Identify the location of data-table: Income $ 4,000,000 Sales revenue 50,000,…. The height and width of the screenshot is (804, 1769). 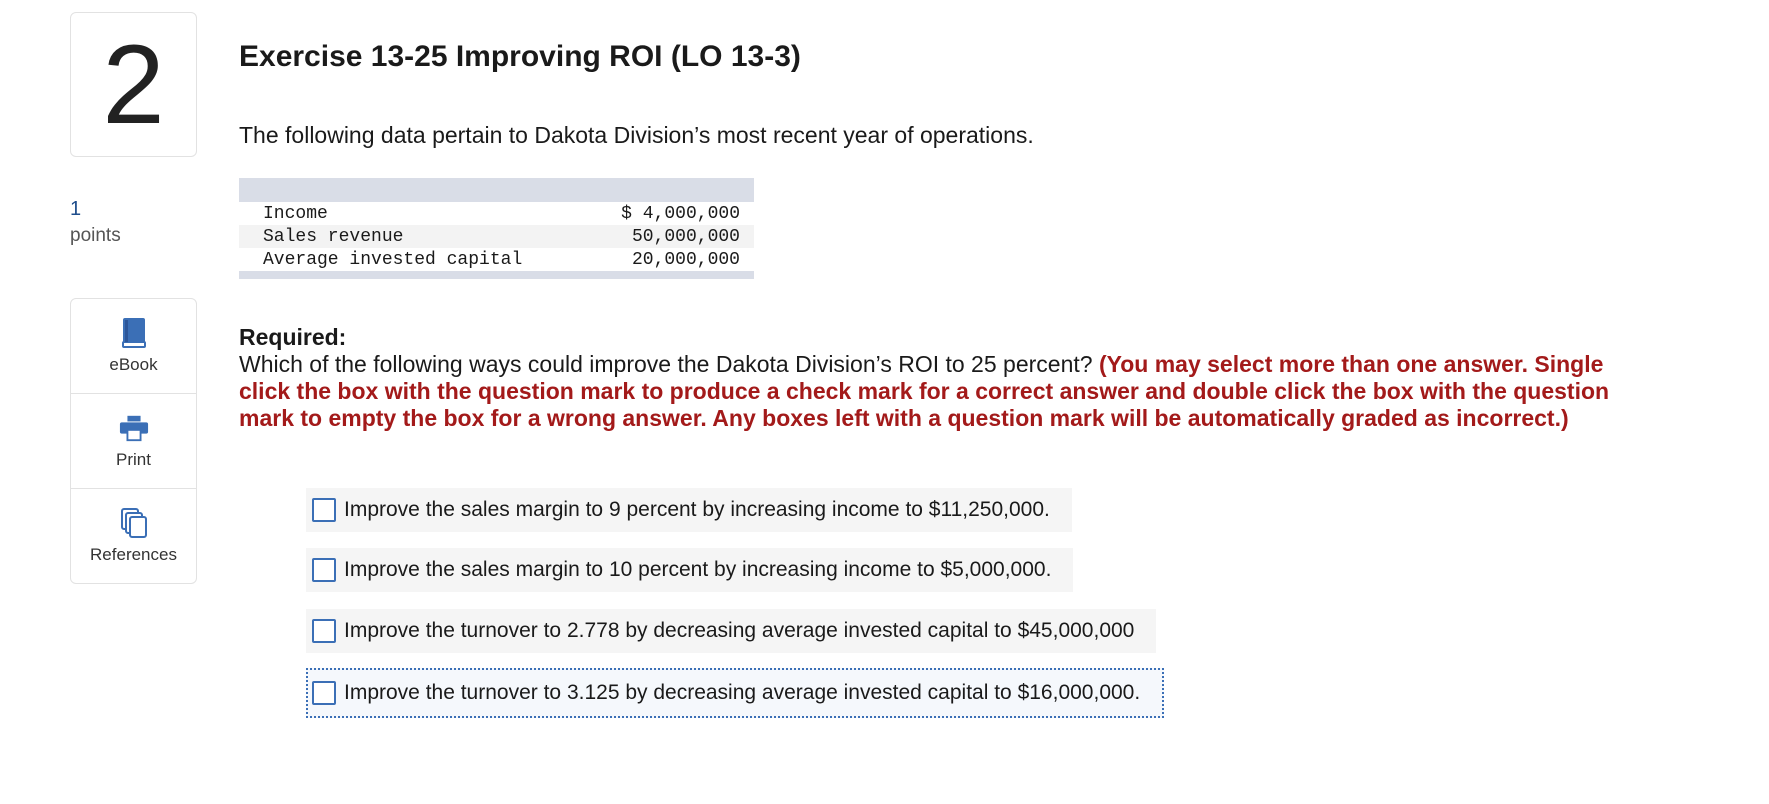
(496, 228).